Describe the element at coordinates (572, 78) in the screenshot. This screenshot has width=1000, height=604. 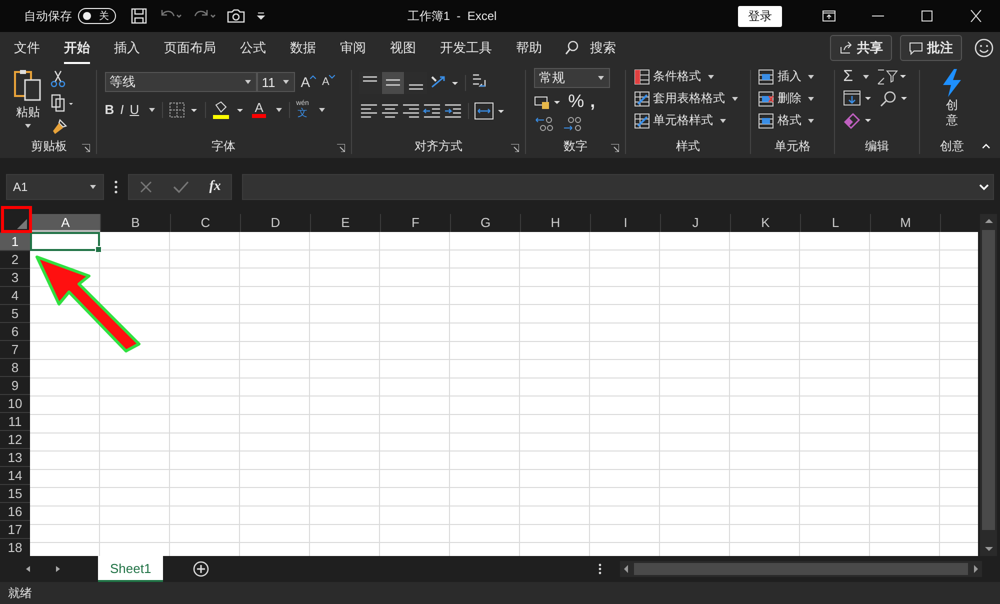
I see `number-format-dropdown: 常规` at that location.